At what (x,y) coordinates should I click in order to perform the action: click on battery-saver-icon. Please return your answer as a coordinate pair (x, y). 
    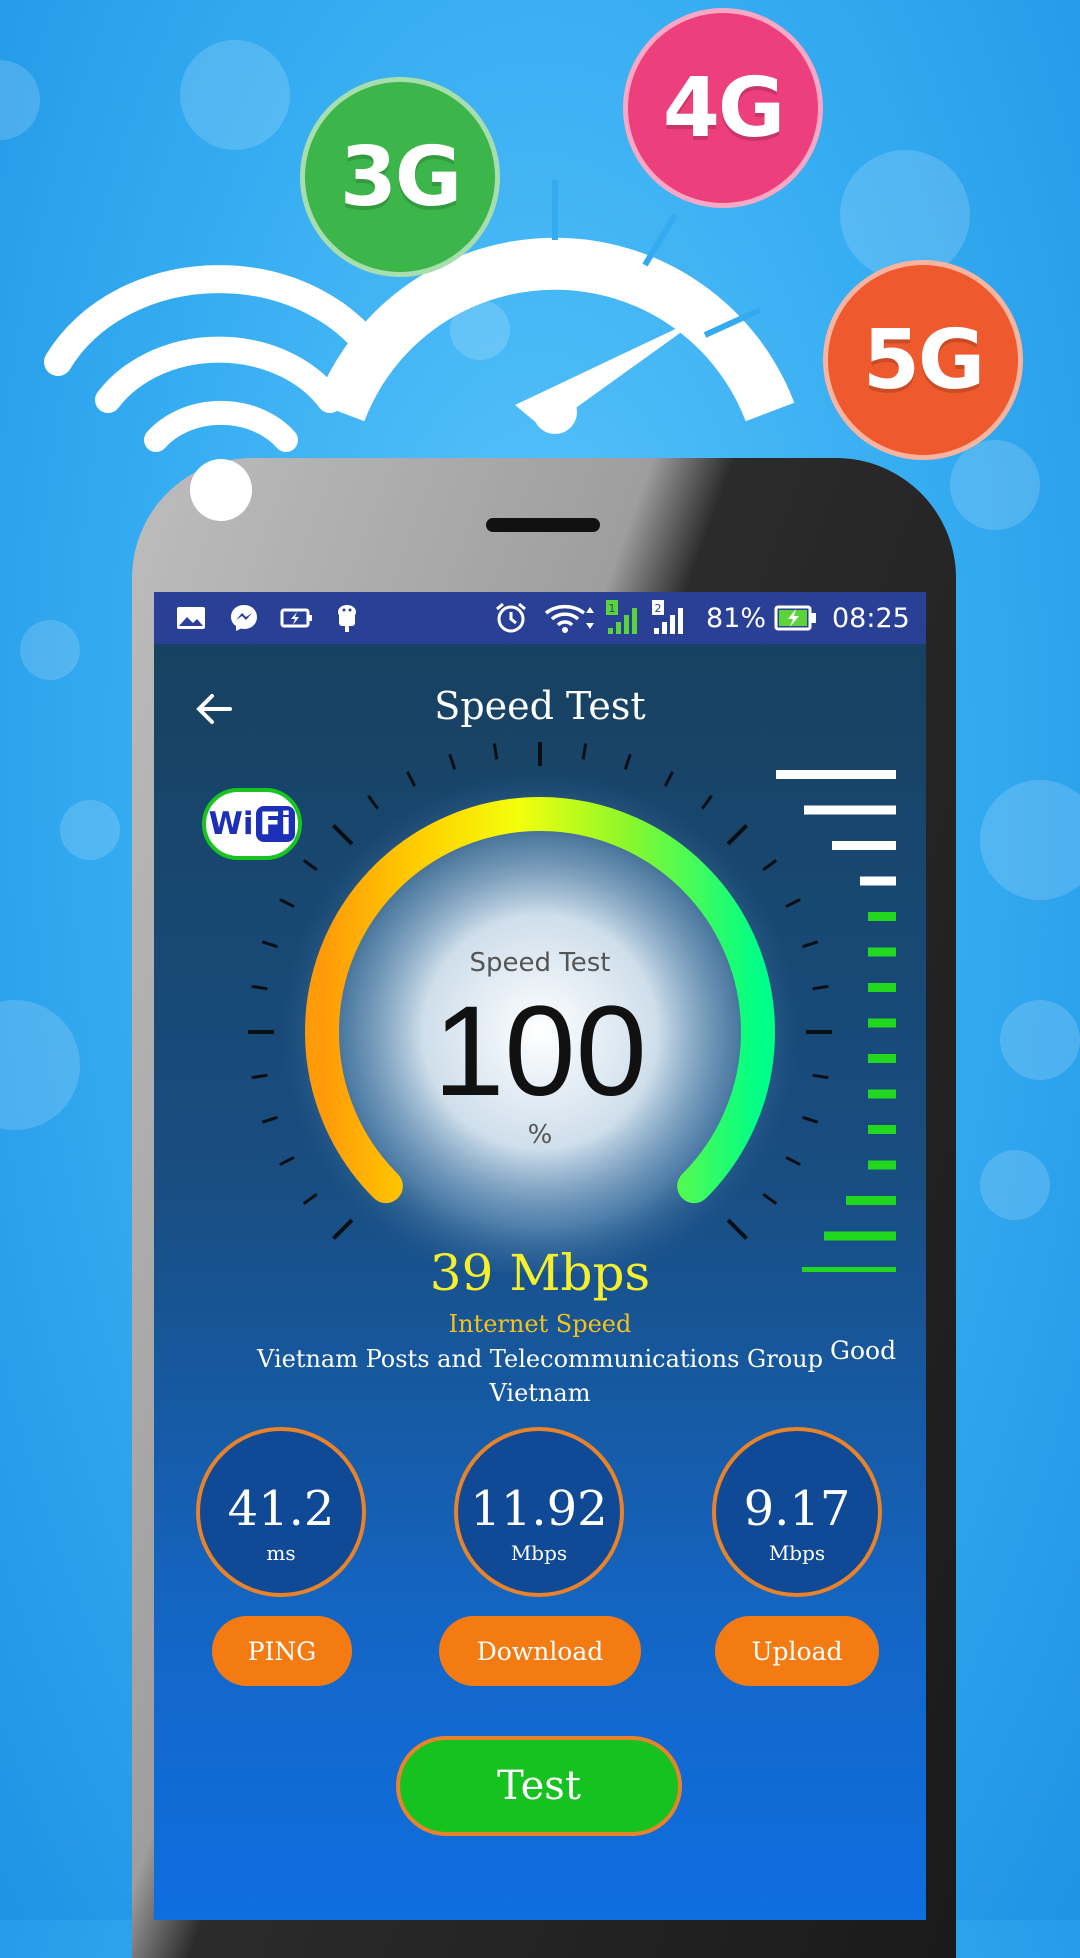
    Looking at the image, I should click on (297, 618).